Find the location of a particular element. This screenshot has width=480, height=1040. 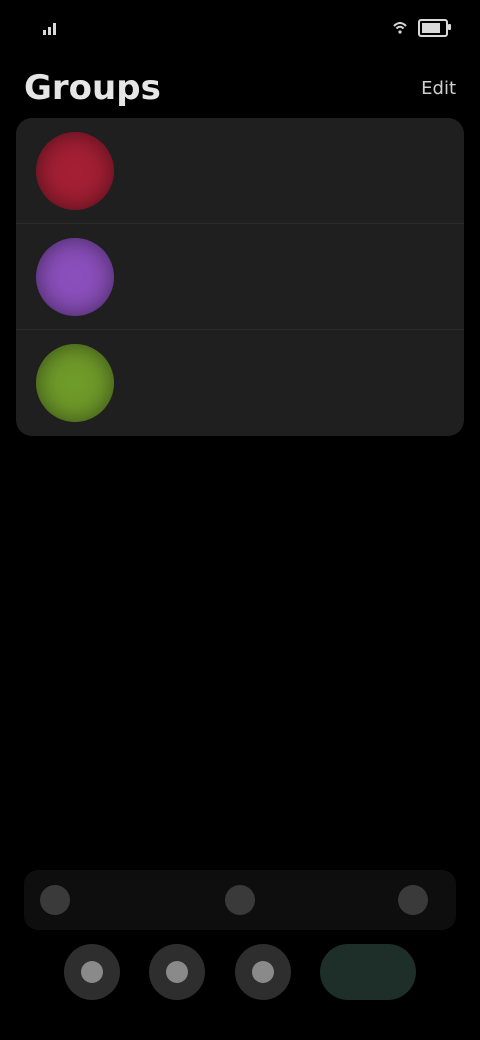

signal-icon is located at coordinates (50, 28).